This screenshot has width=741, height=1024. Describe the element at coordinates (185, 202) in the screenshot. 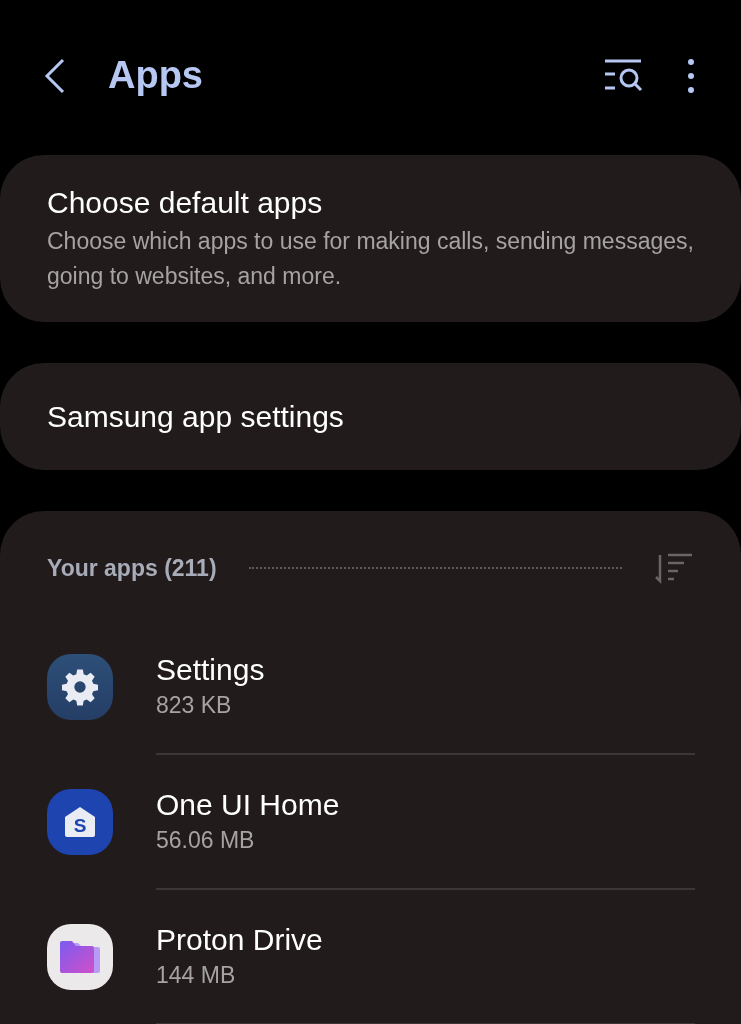

I see `card-title: Choose default apps` at that location.